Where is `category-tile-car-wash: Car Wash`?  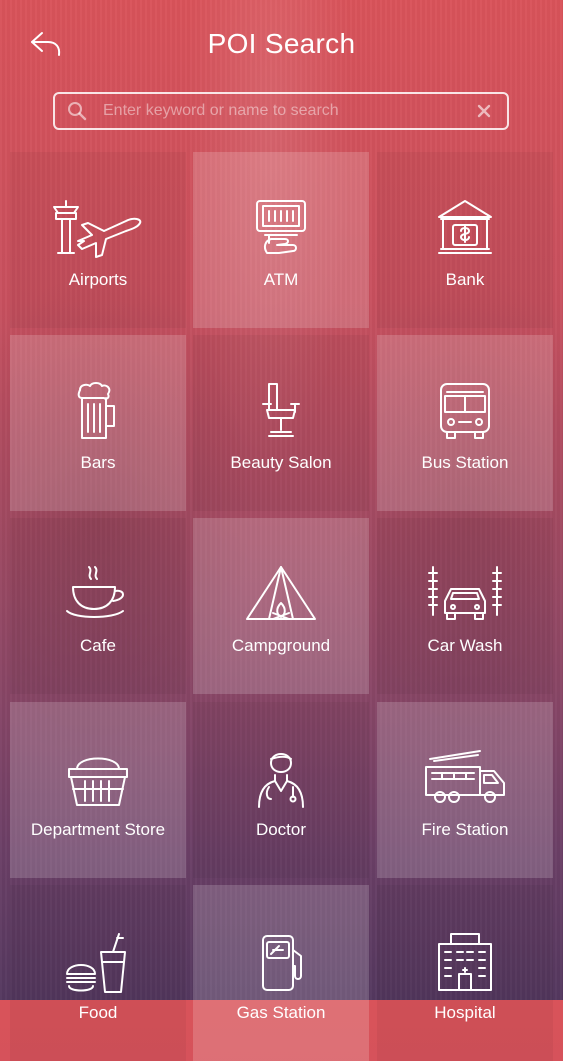
category-tile-car-wash: Car Wash is located at coordinates (465, 606).